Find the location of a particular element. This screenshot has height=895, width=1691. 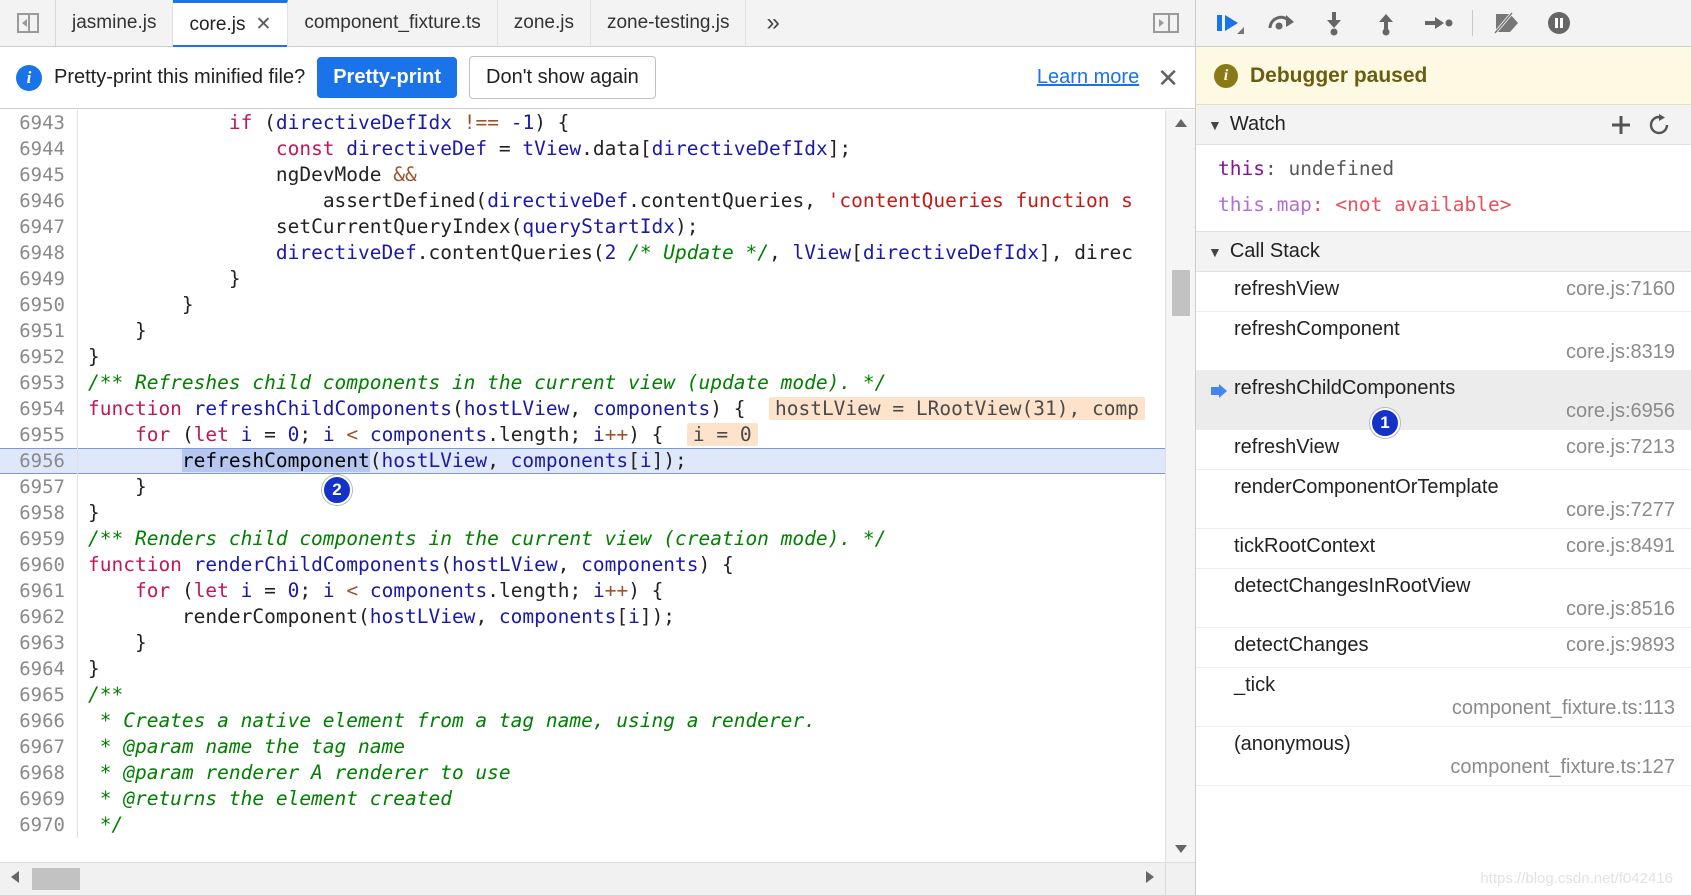

watch-entry: this.map: <not available> is located at coordinates (1443, 205).